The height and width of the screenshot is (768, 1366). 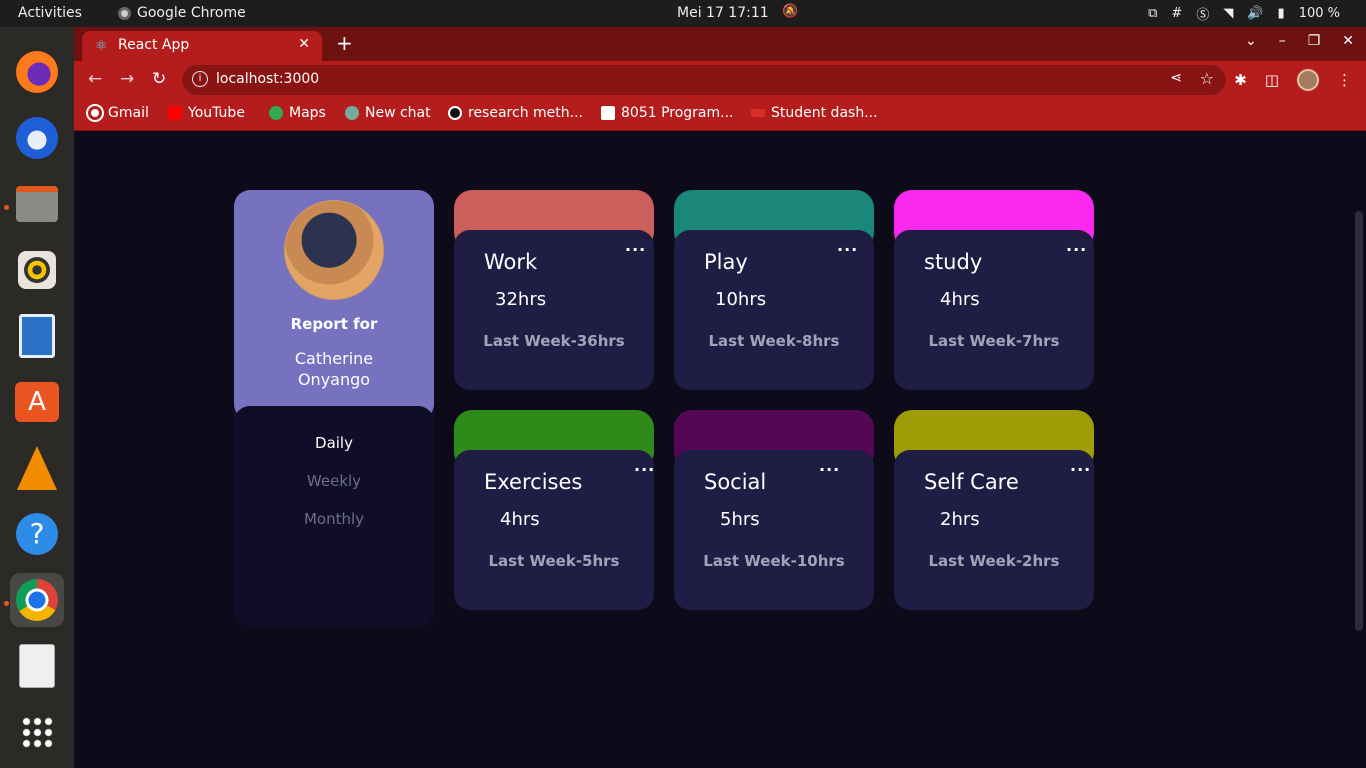 I want to click on wifi-icon: ◥, so click(x=1228, y=13).